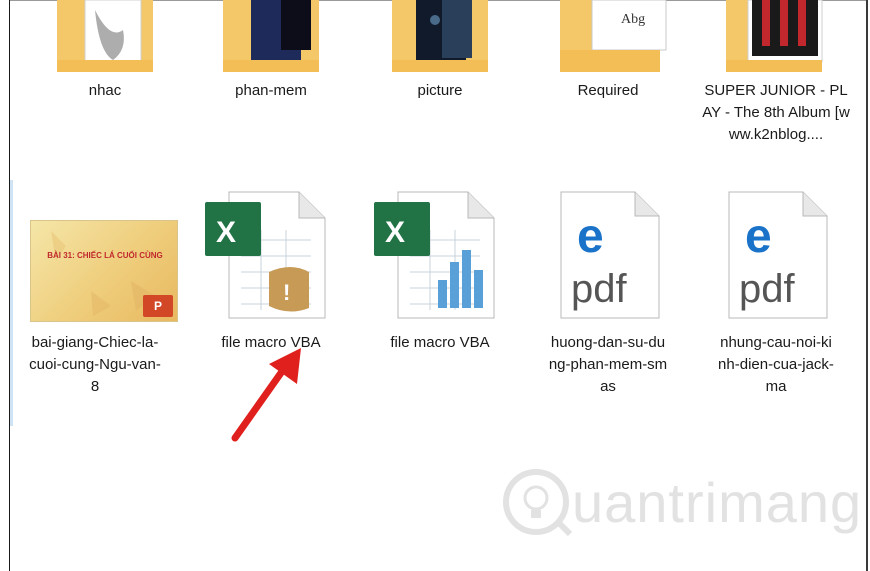 The image size is (870, 571). I want to click on folder-label: Required, so click(608, 90).